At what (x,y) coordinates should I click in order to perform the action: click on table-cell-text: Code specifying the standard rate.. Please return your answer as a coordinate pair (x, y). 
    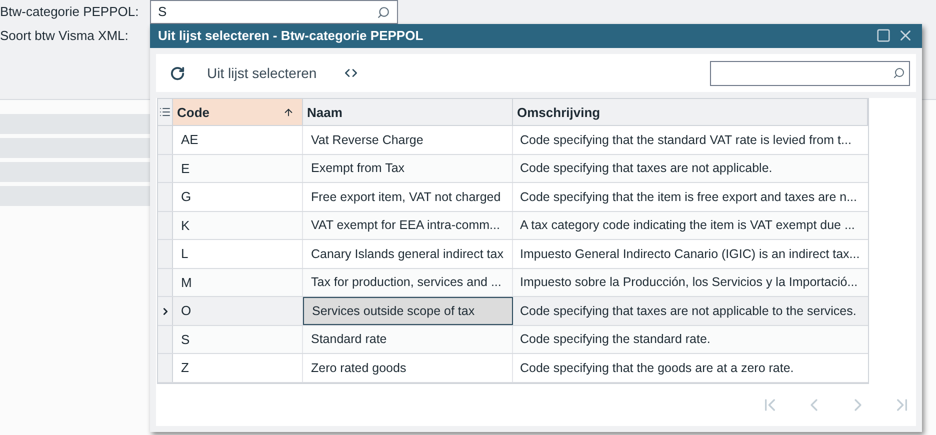
    Looking at the image, I should click on (615, 339).